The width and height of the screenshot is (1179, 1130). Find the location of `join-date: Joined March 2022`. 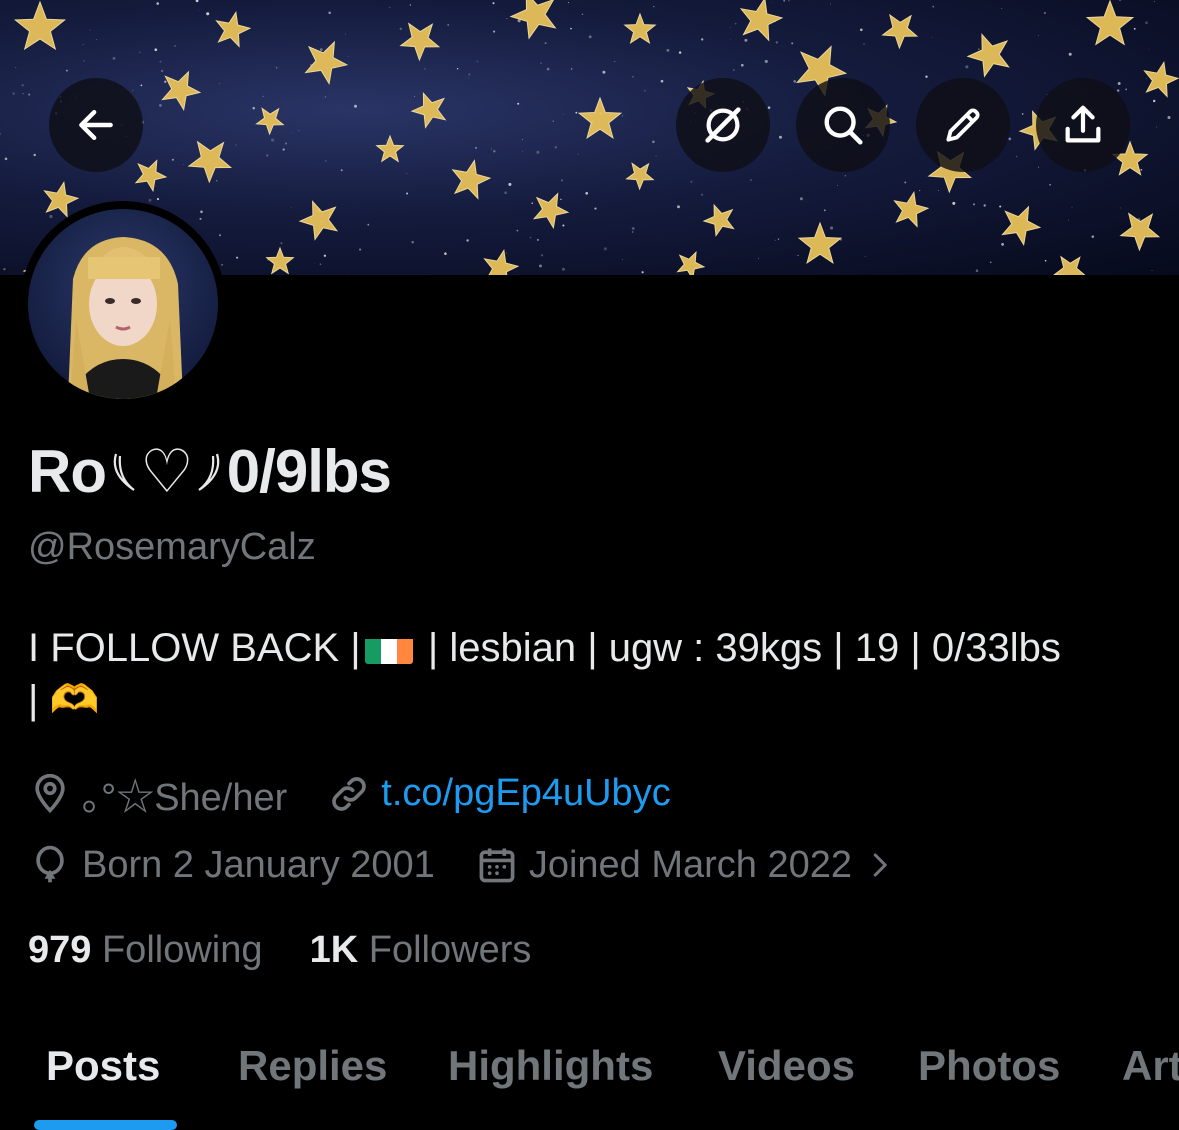

join-date: Joined March 2022 is located at coordinates (690, 865).